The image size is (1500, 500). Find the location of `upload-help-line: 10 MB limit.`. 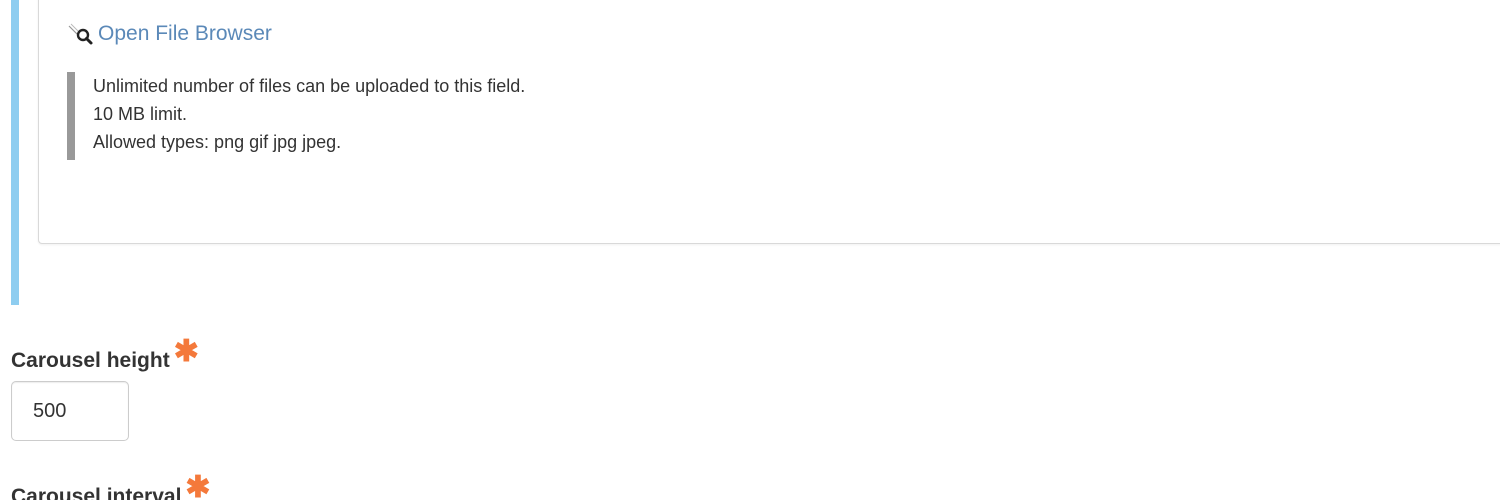

upload-help-line: 10 MB limit. is located at coordinates (140, 114).